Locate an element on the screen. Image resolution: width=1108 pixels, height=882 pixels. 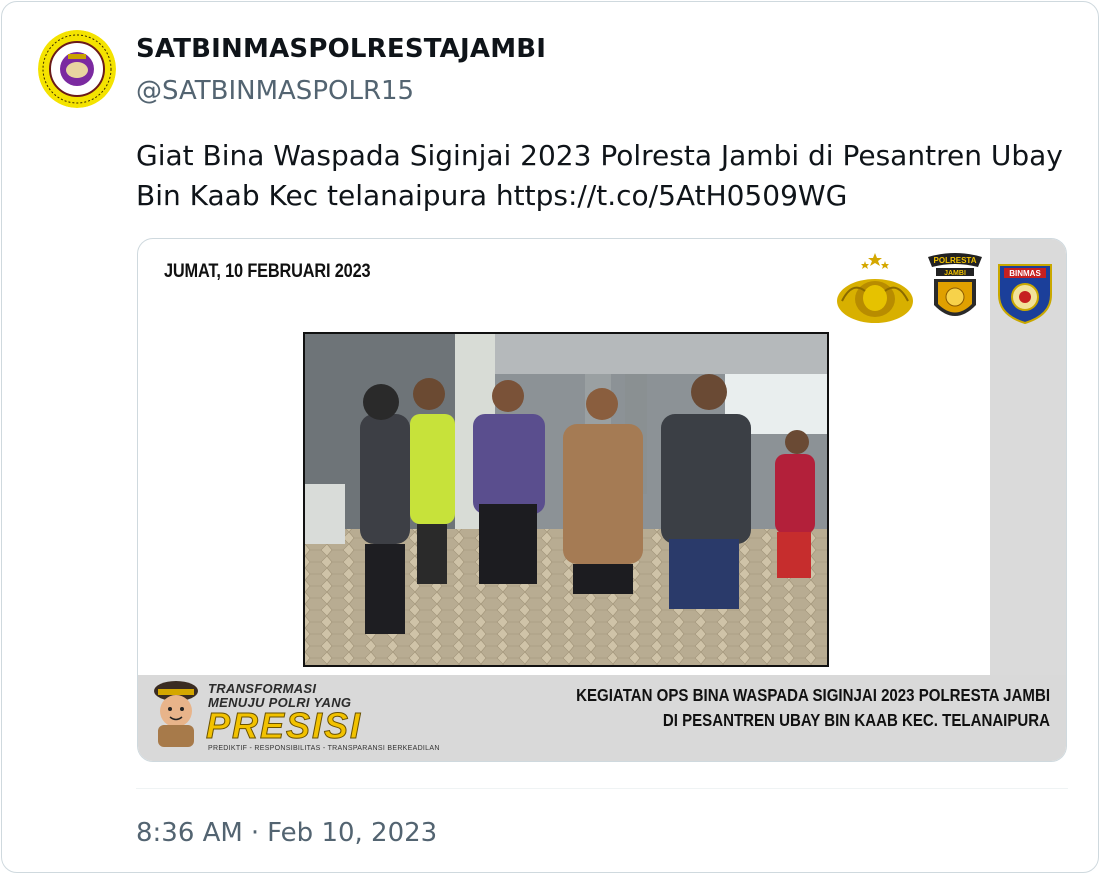
polresta-badge-label: POLRESTA is located at coordinates (955, 260).